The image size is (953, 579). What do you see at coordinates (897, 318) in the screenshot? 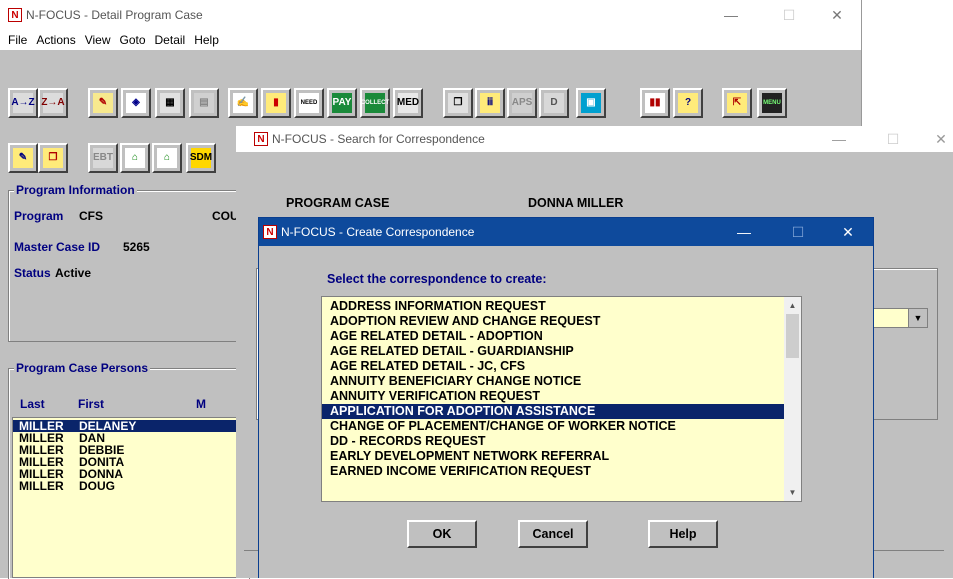
I see `correspondence-type-dropdown: ▼` at bounding box center [897, 318].